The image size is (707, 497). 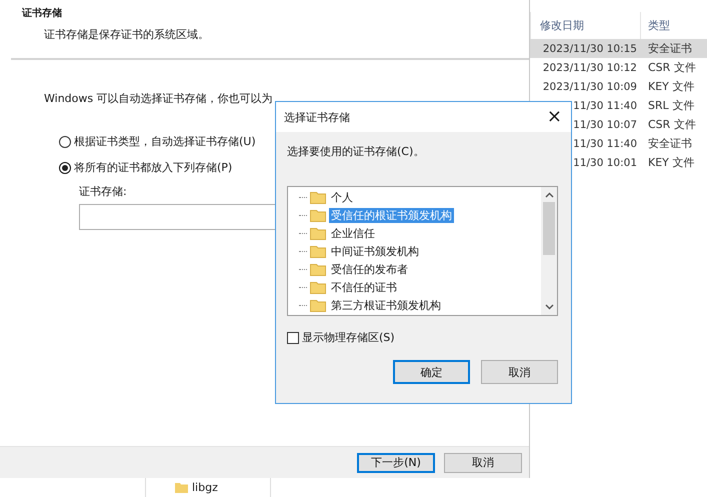 I want to click on intro-text: Windows 可以自动选择证书存储，你也可以为, so click(x=159, y=98).